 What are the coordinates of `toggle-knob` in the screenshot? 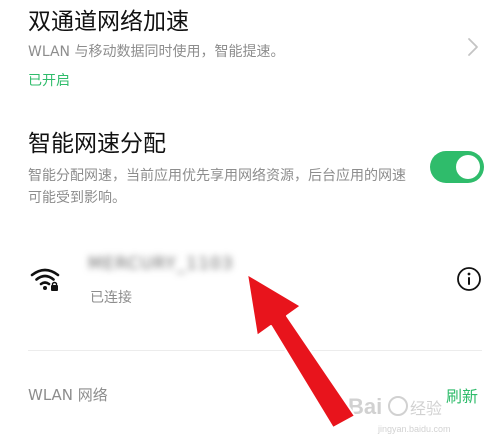 It's located at (468, 167).